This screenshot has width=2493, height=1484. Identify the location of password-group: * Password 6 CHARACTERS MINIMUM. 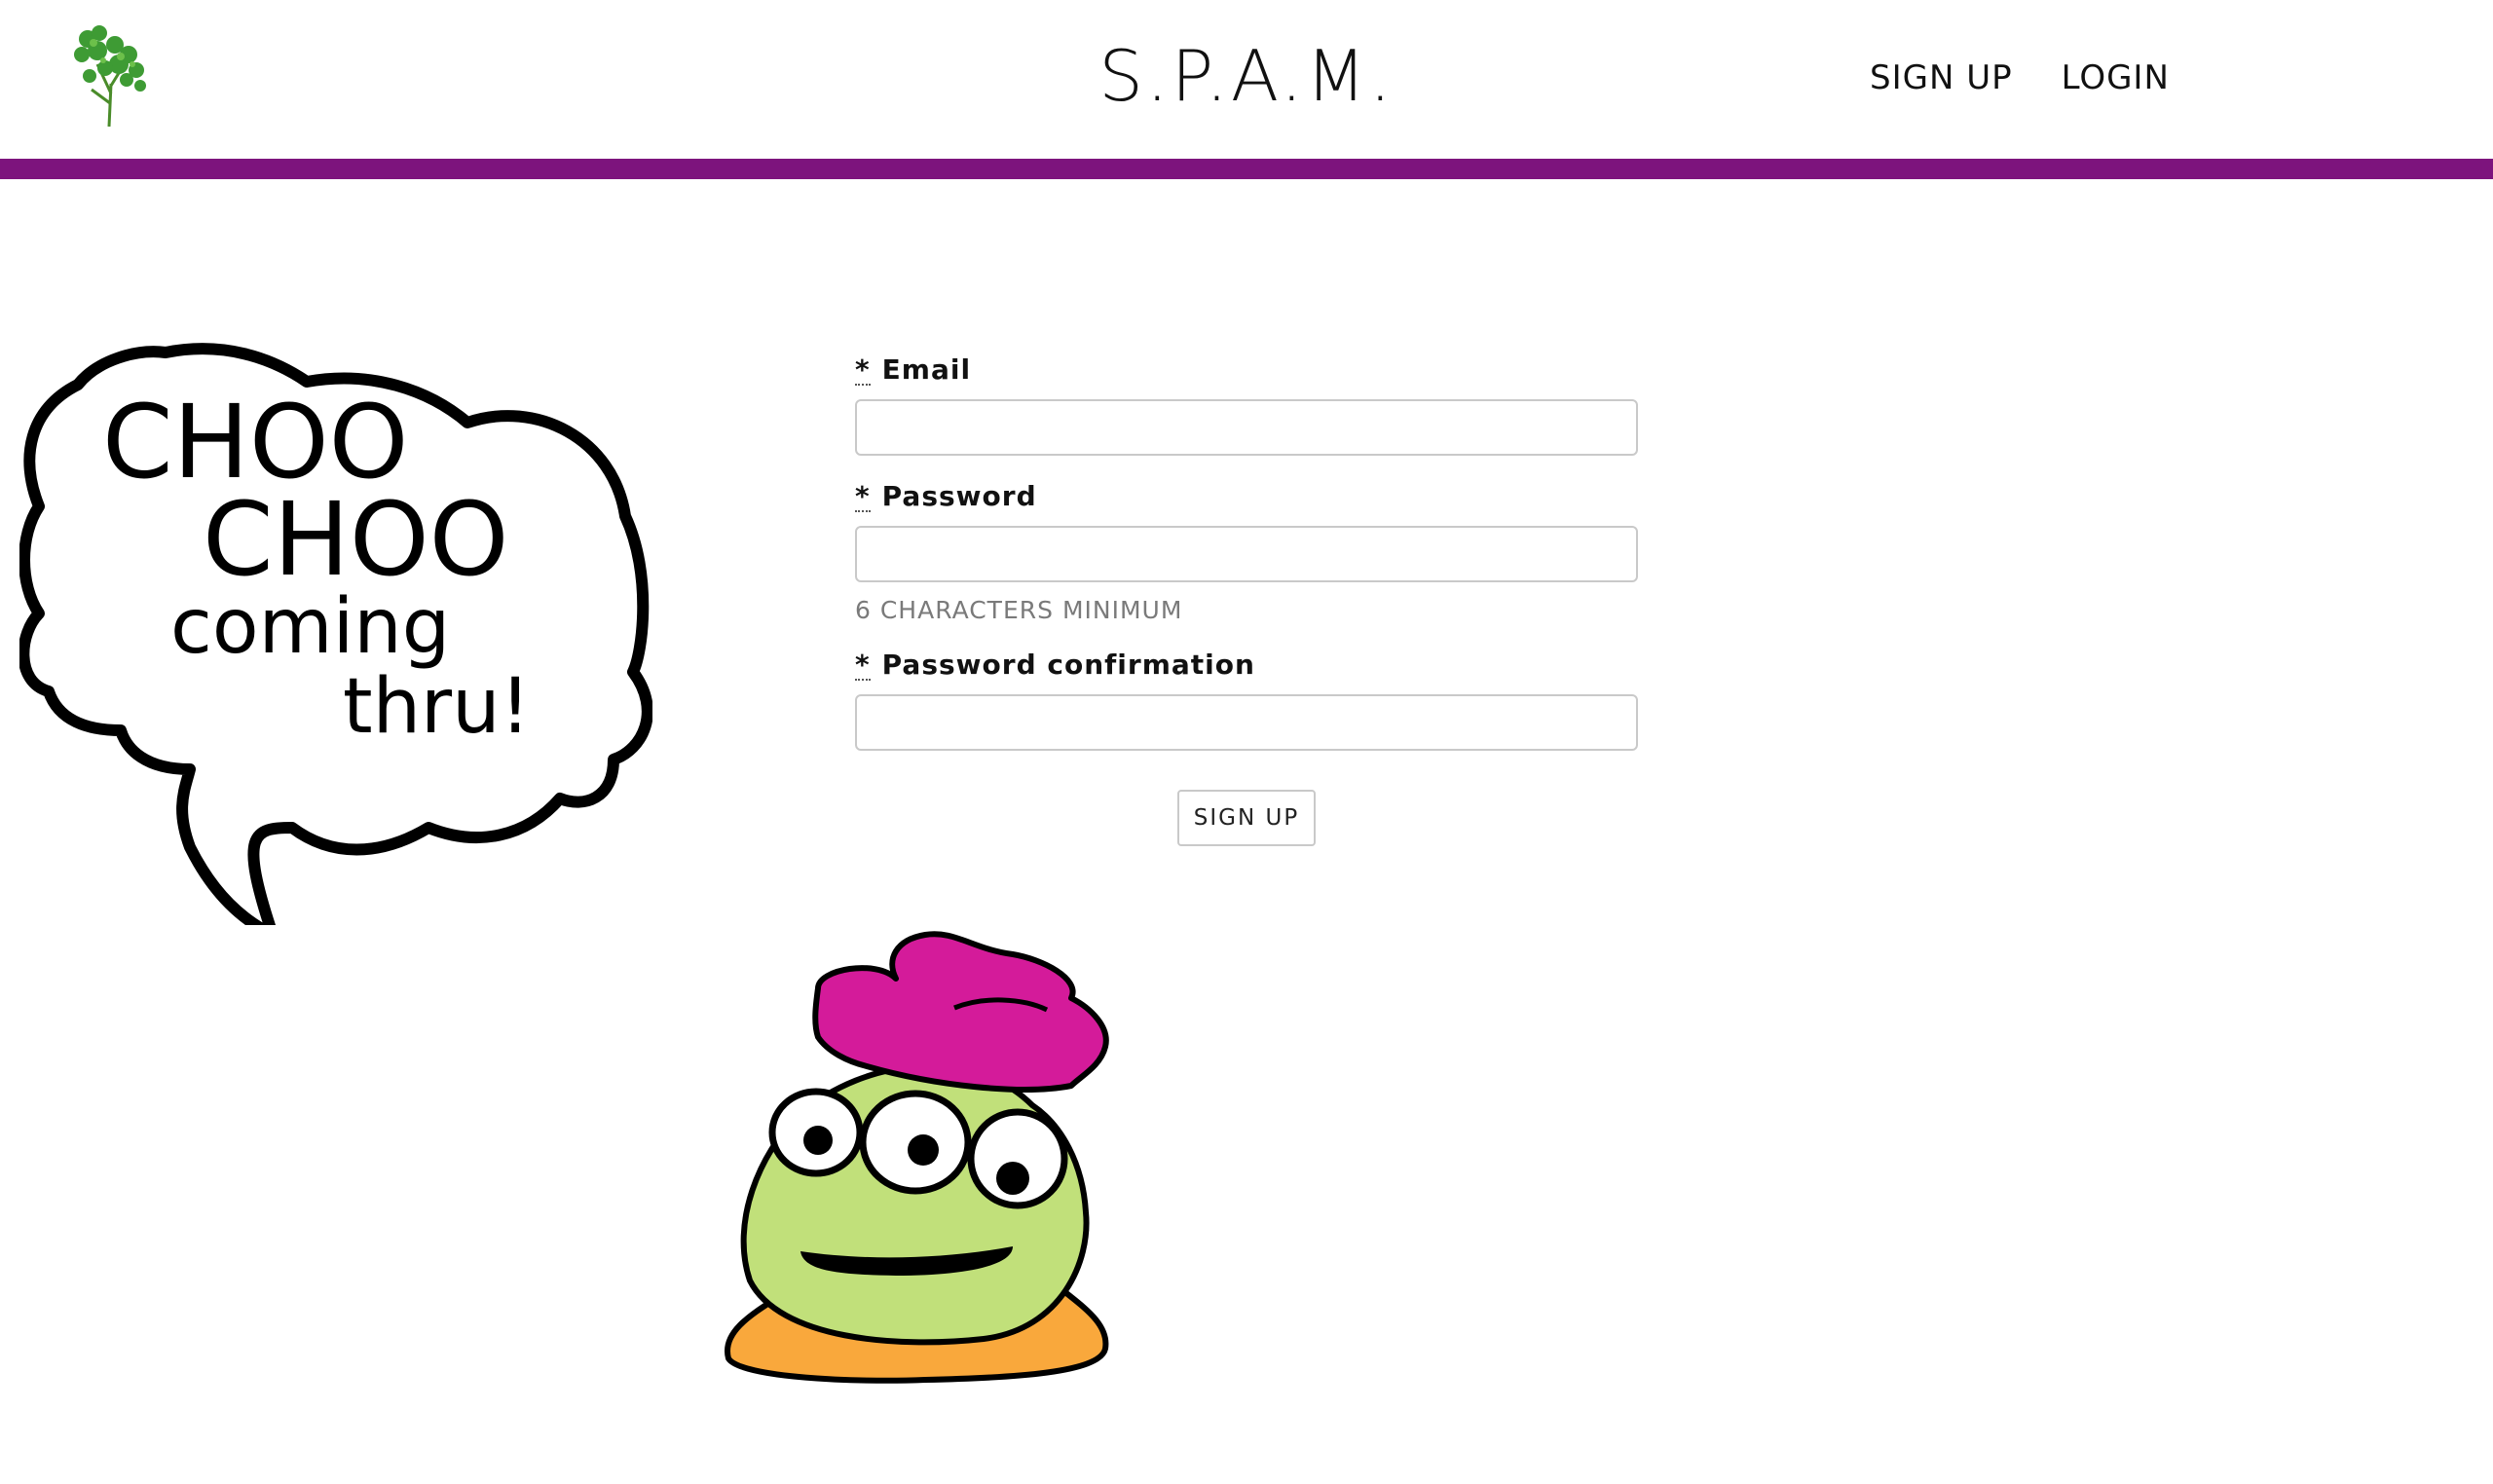
(1247, 550).